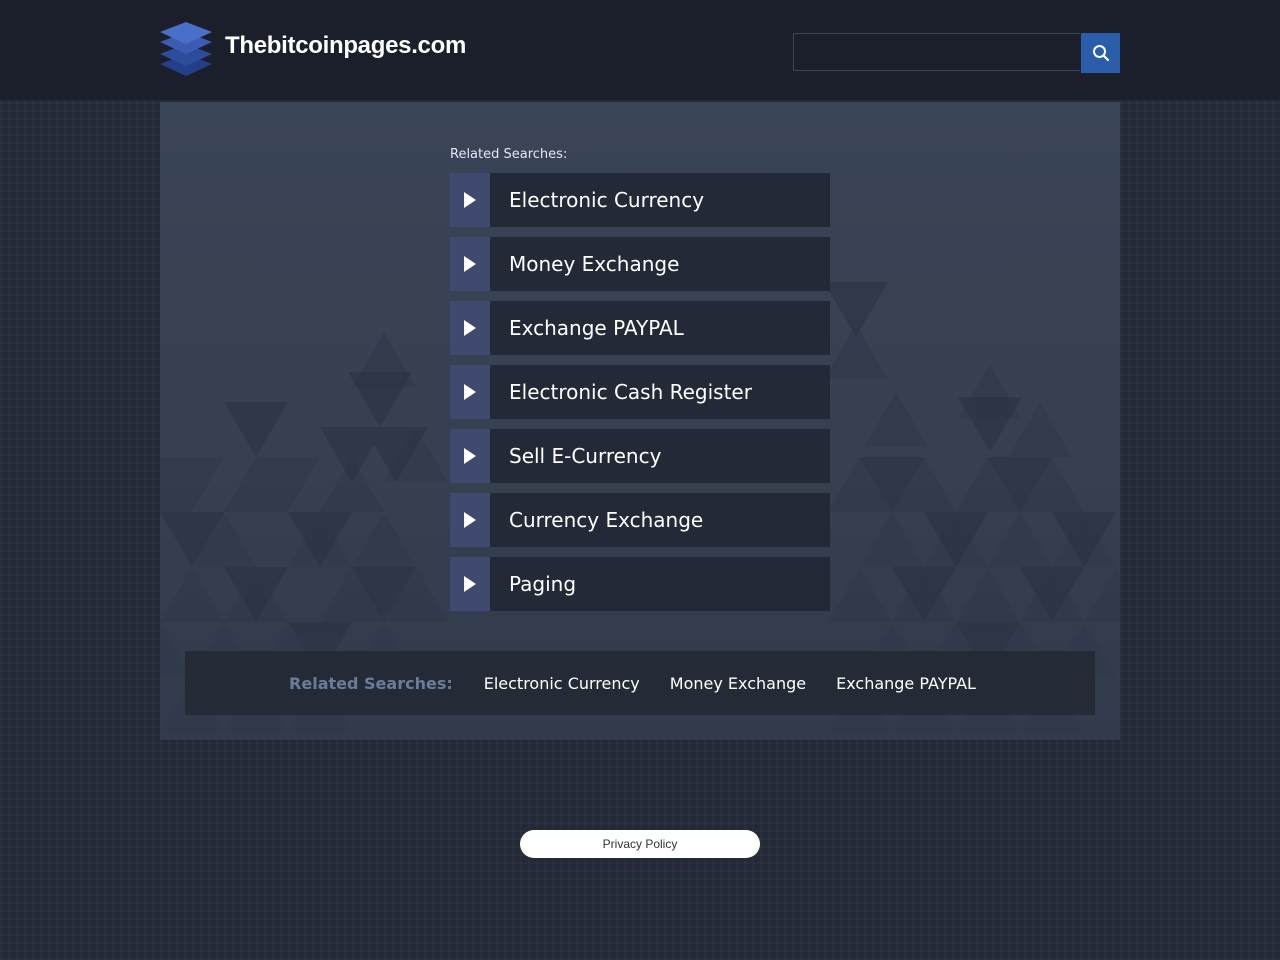 The image size is (1280, 960). I want to click on search-button, so click(1100, 53).